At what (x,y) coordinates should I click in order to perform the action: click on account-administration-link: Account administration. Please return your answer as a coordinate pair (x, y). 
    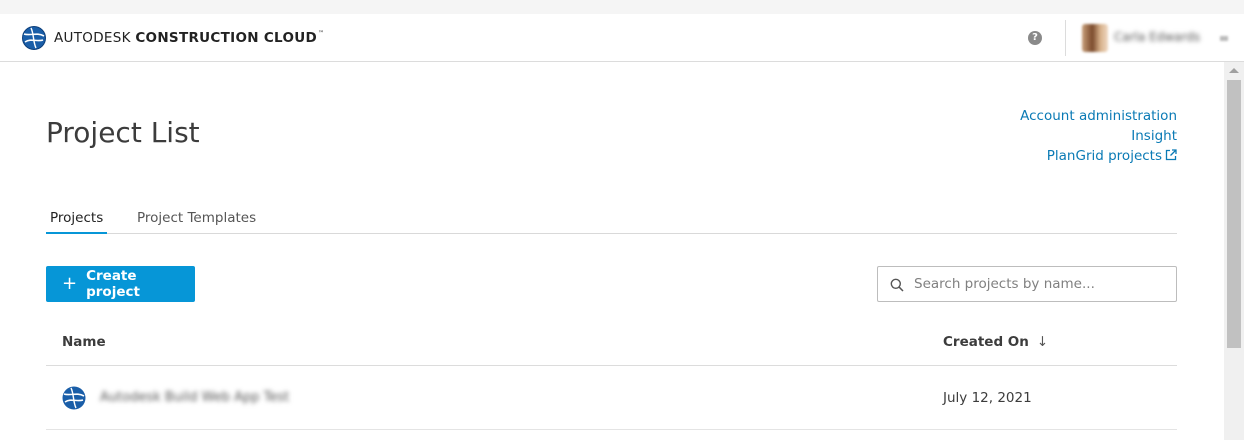
    Looking at the image, I should click on (1098, 116).